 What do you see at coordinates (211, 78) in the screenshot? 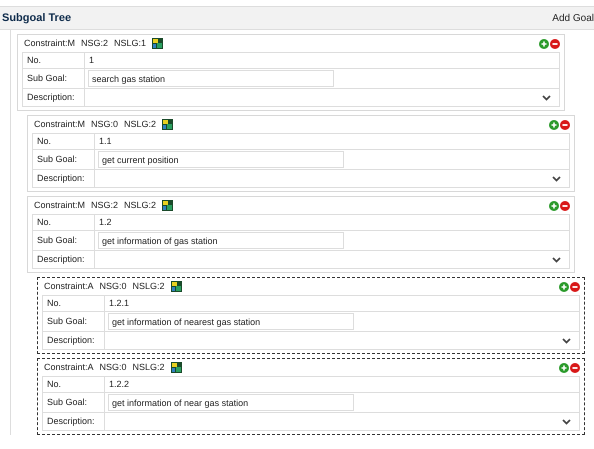
I see `subgoal-field: search gas station` at bounding box center [211, 78].